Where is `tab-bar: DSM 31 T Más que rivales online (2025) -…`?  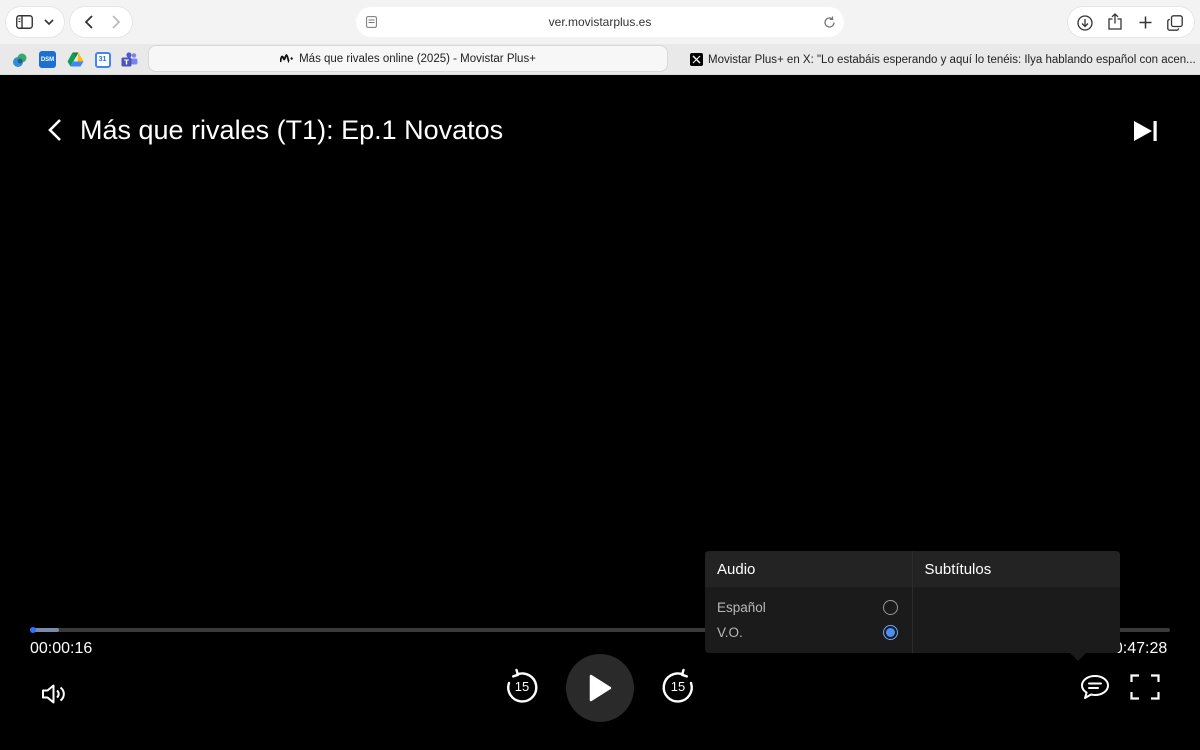
tab-bar: DSM 31 T Más que rivales online (2025) -… is located at coordinates (600, 59).